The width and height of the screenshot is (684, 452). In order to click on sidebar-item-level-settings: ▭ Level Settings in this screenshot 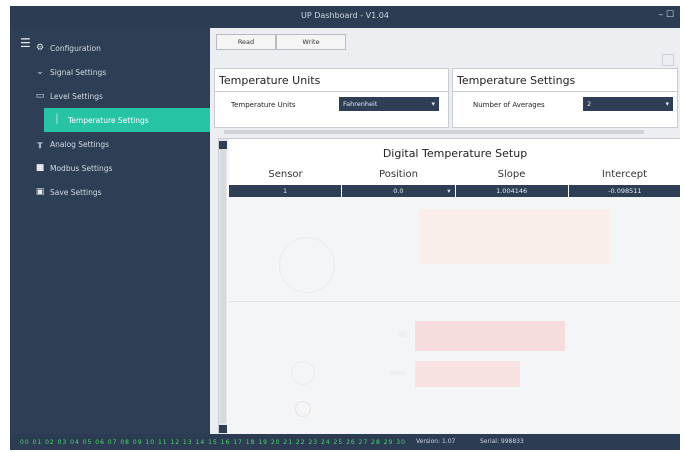, I will do `click(110, 96)`.